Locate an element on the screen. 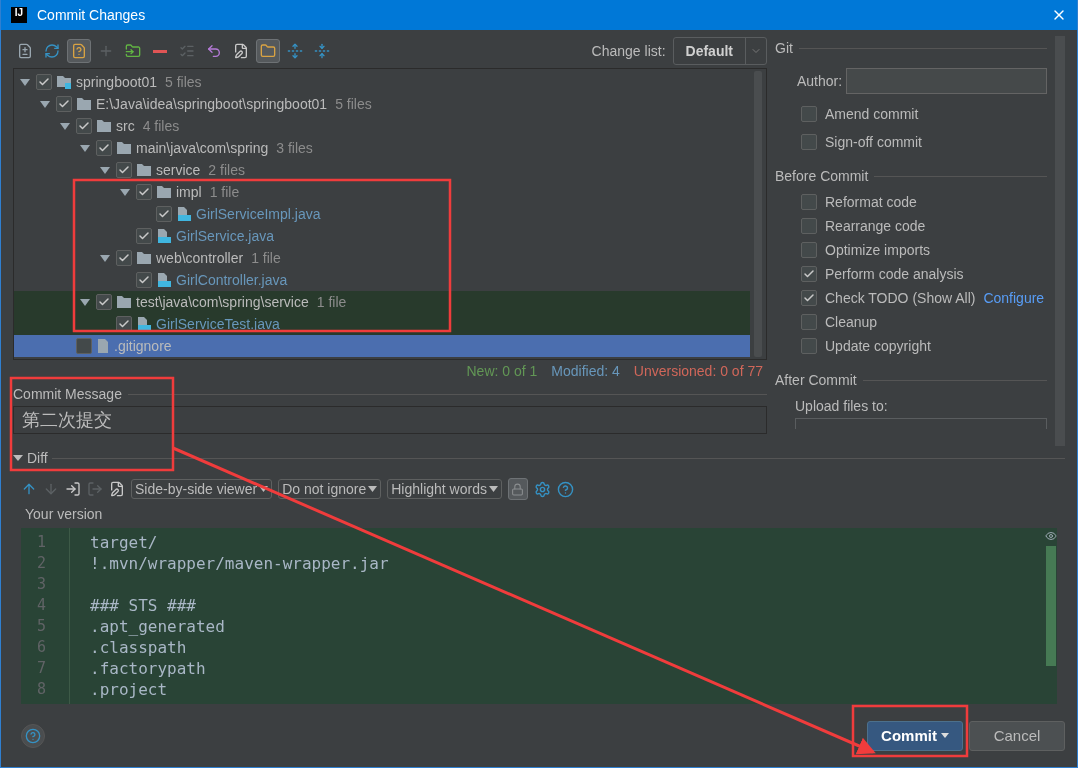 The image size is (1078, 768). lock-icon is located at coordinates (518, 489).